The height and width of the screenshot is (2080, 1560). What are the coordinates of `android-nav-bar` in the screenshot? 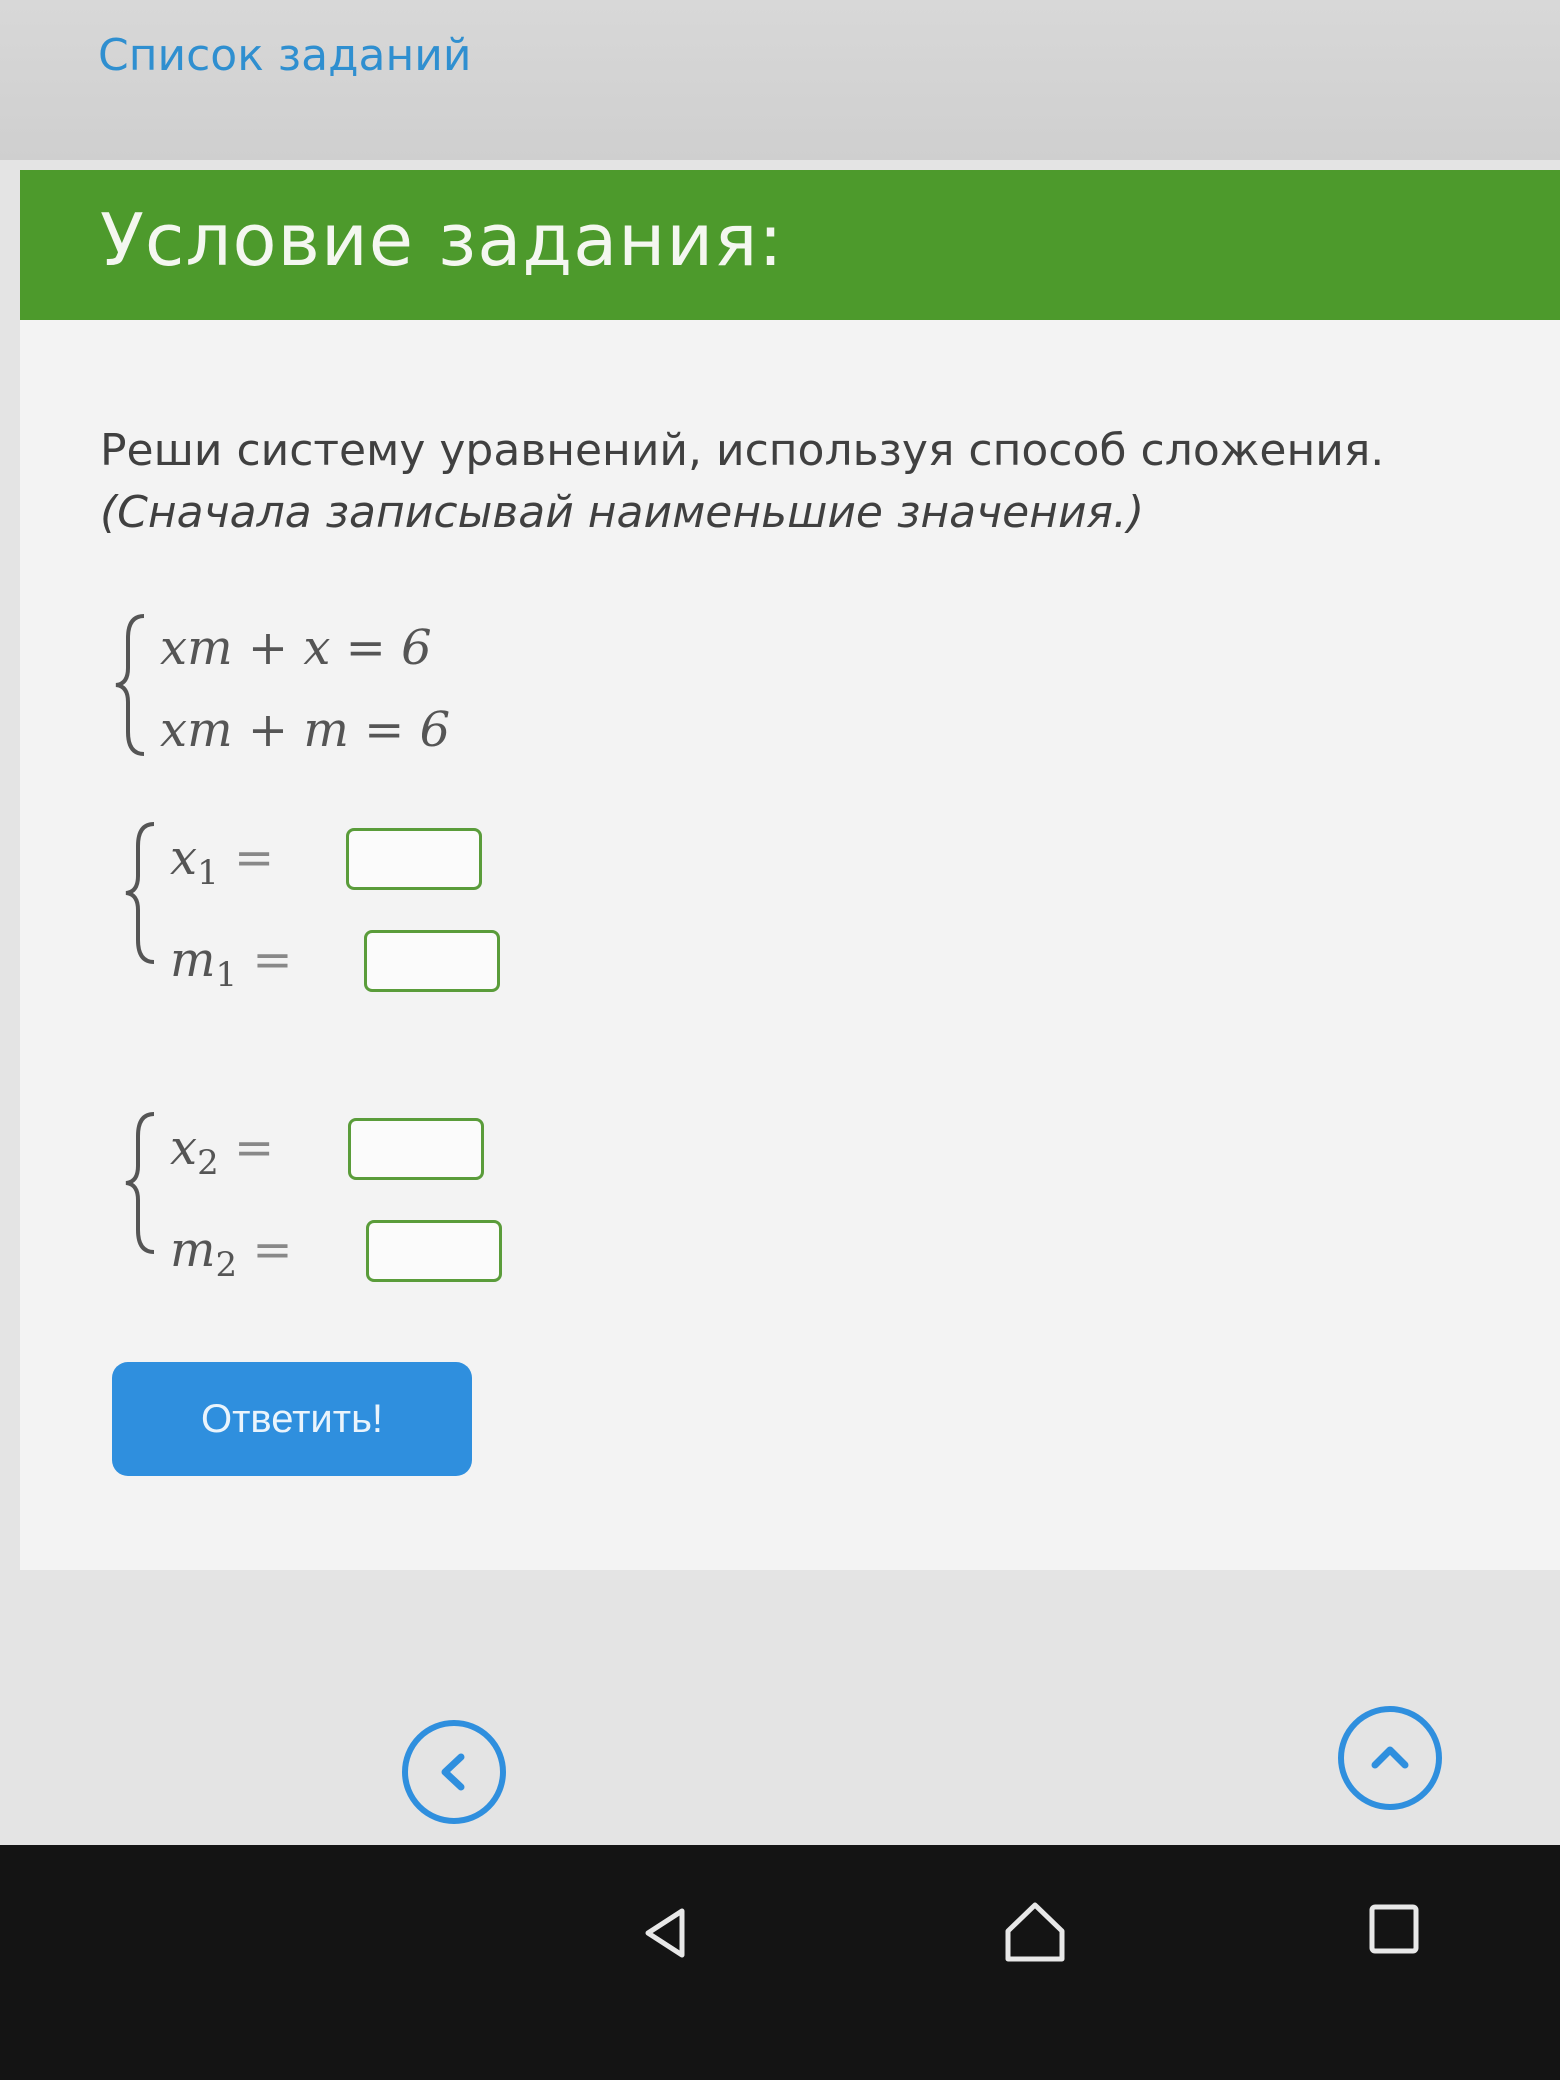 It's located at (780, 1962).